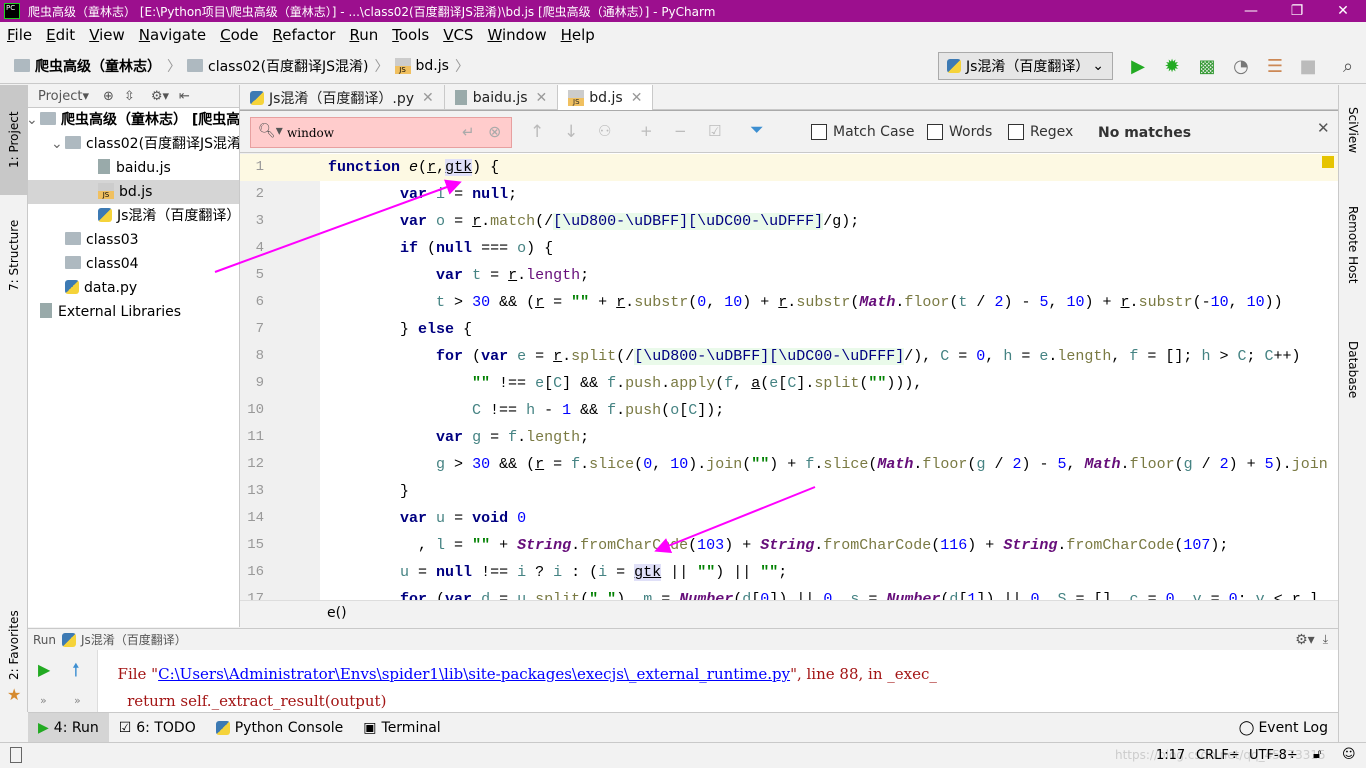  I want to click on minimize-button: —, so click(1251, 11).